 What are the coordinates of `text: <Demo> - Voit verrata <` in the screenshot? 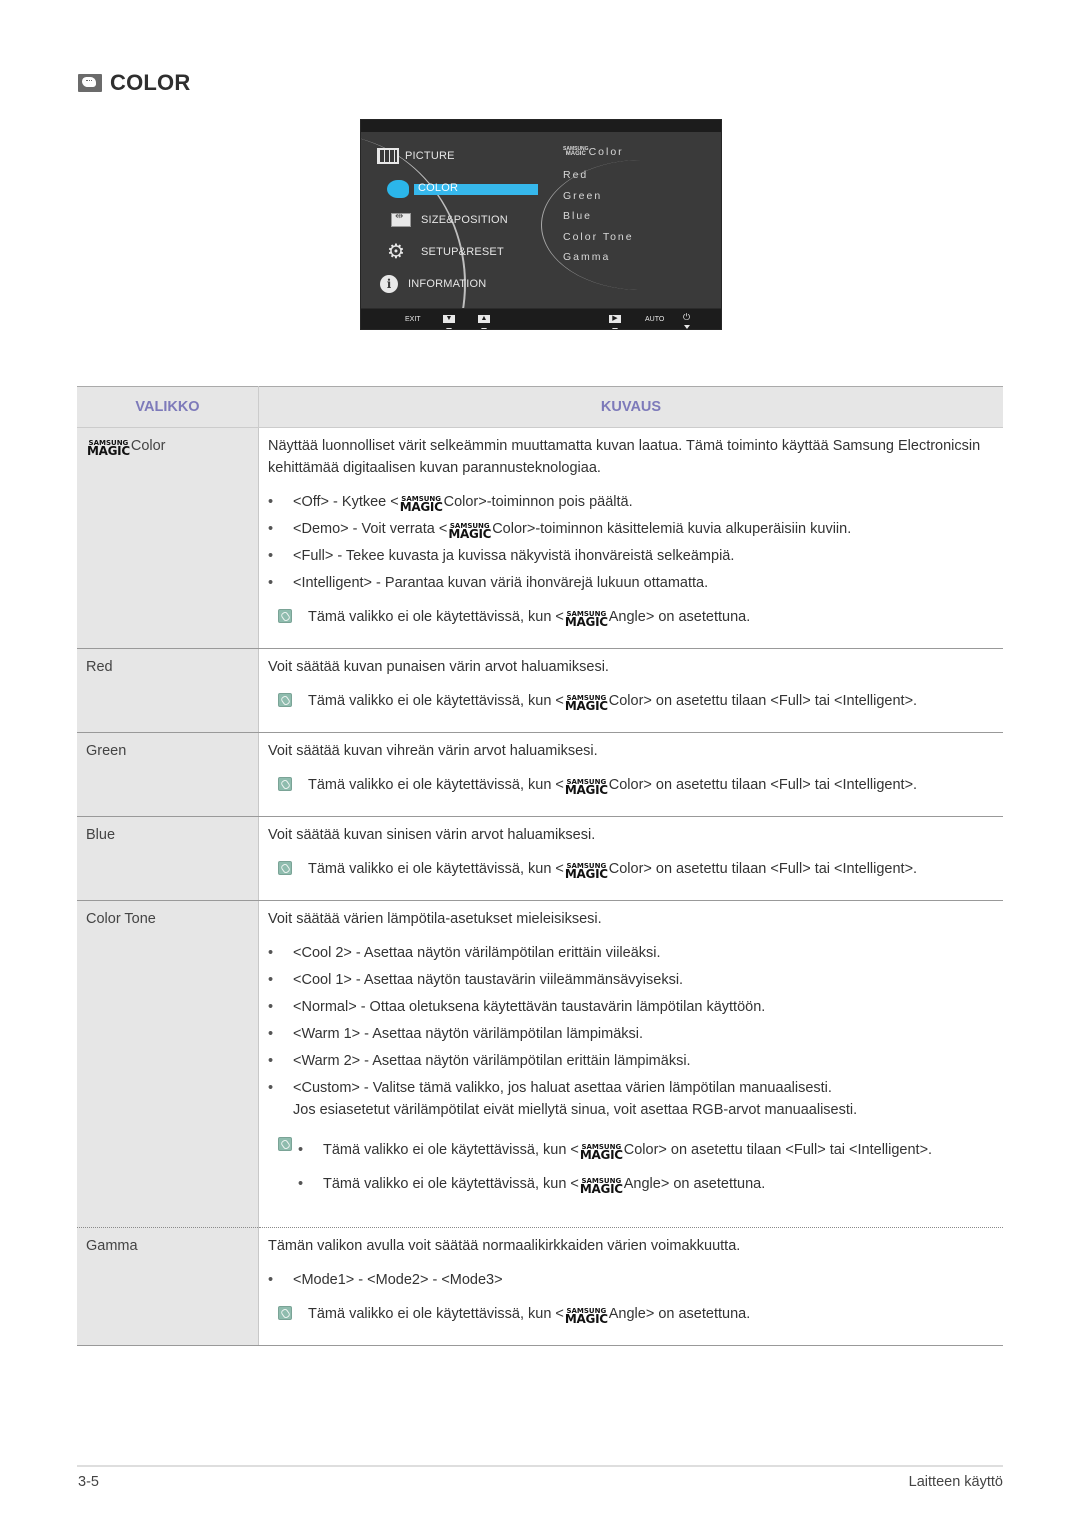 It's located at (370, 529).